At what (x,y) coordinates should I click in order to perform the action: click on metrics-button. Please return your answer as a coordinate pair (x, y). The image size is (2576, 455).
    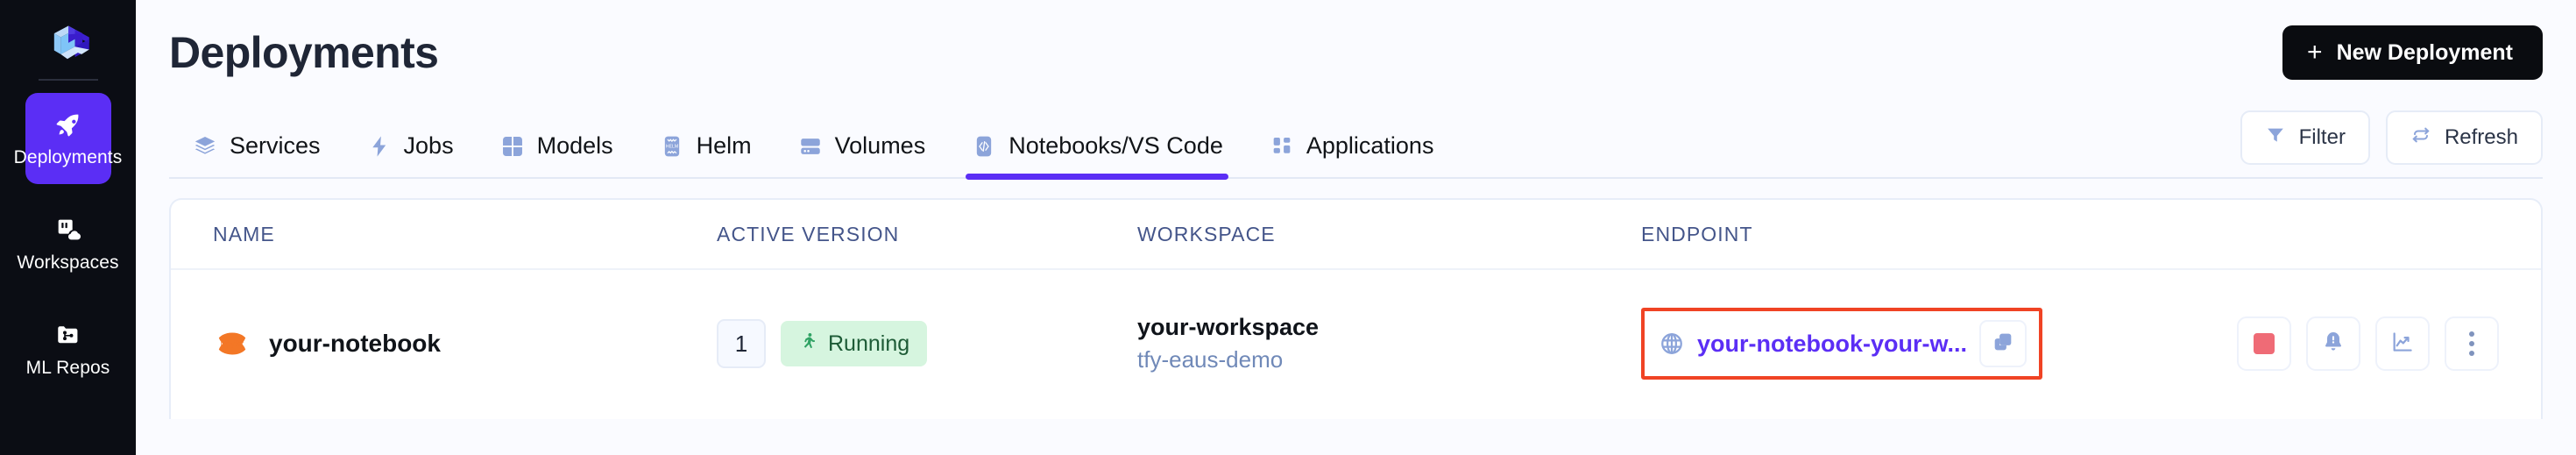
    Looking at the image, I should click on (2402, 343).